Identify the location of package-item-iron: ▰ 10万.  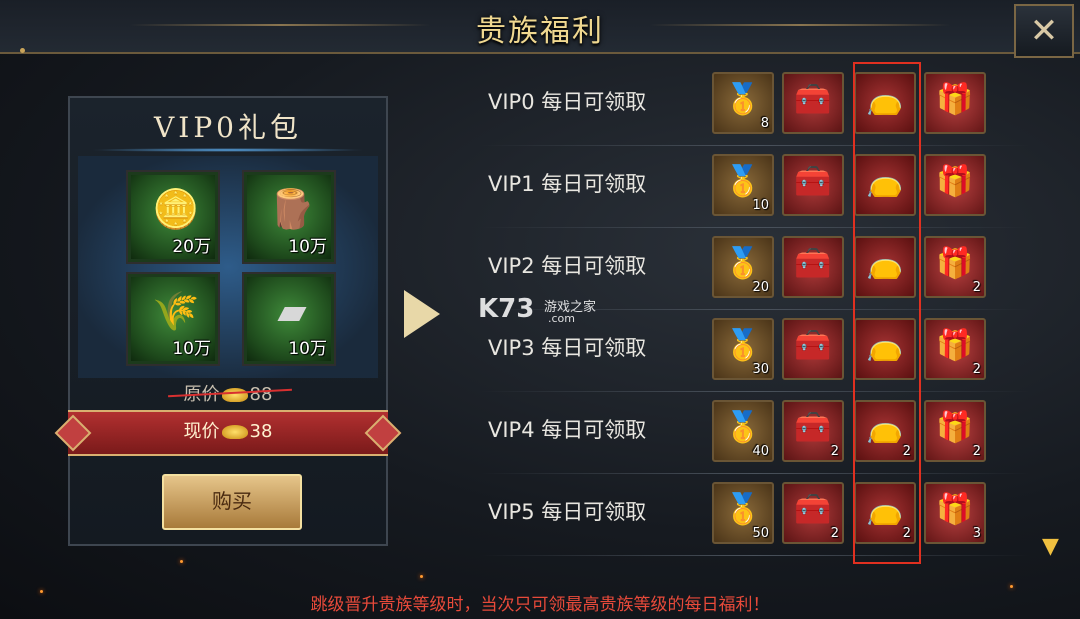
(289, 319).